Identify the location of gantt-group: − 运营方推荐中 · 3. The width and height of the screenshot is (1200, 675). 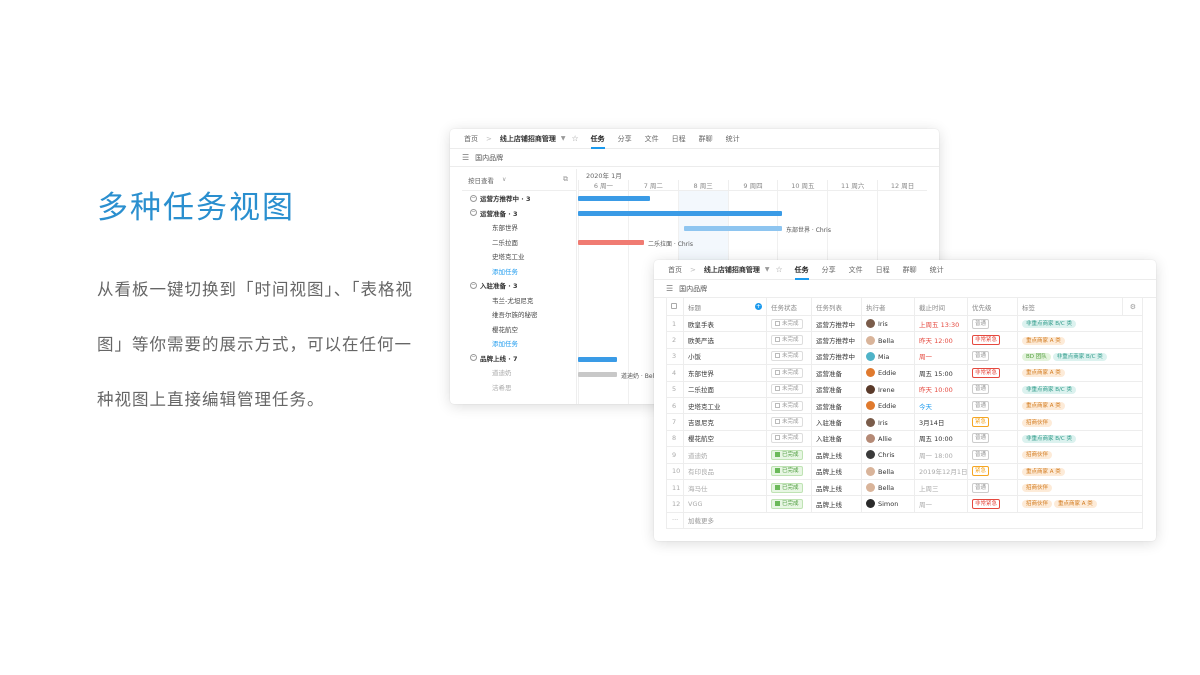
(519, 198).